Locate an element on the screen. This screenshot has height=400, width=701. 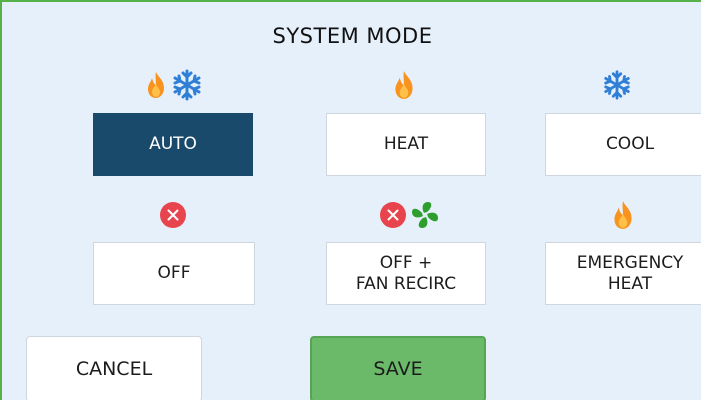
mode-auto-button: AUTO is located at coordinates (173, 144).